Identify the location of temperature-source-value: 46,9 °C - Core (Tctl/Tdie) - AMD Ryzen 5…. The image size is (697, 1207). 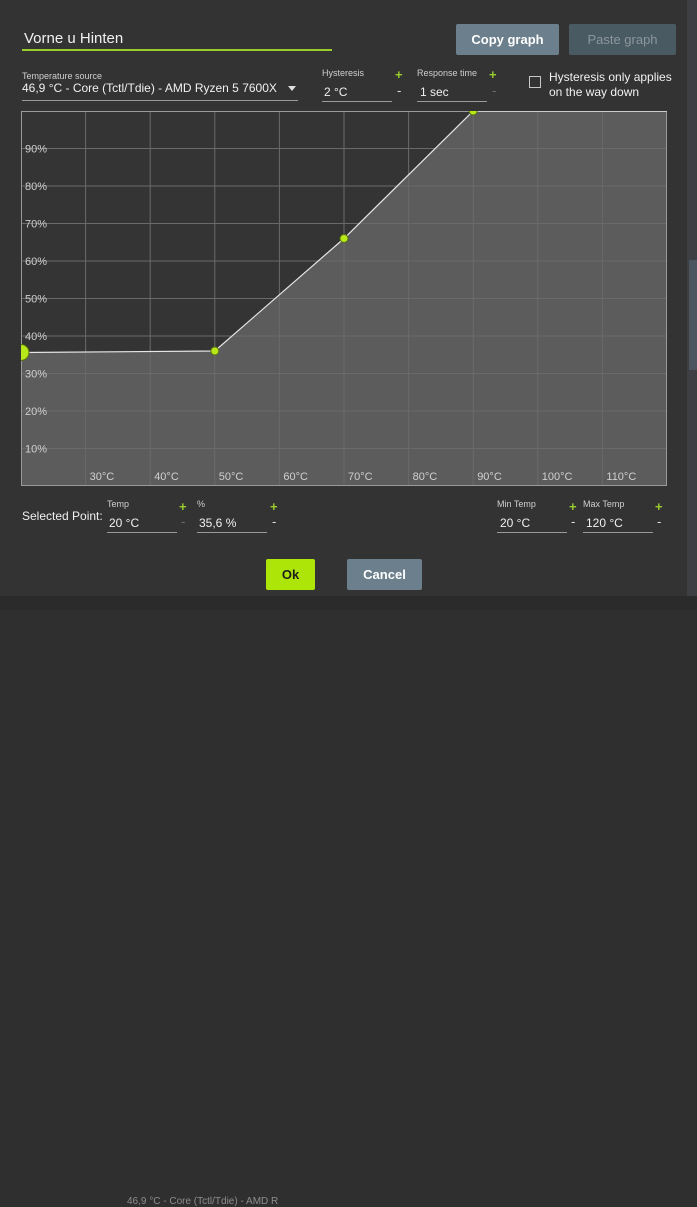
(149, 88).